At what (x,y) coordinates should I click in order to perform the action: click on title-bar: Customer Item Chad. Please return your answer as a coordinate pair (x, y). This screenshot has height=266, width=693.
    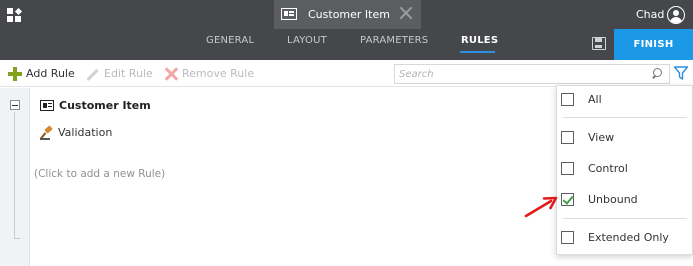
    Looking at the image, I should click on (346, 14).